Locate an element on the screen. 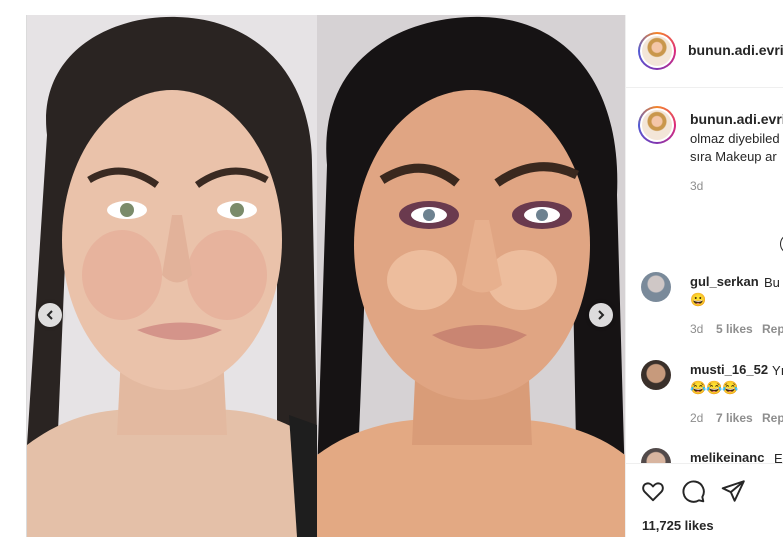 The width and height of the screenshot is (783, 537). caption-username: bunun.adi.evrim is located at coordinates (736, 119).